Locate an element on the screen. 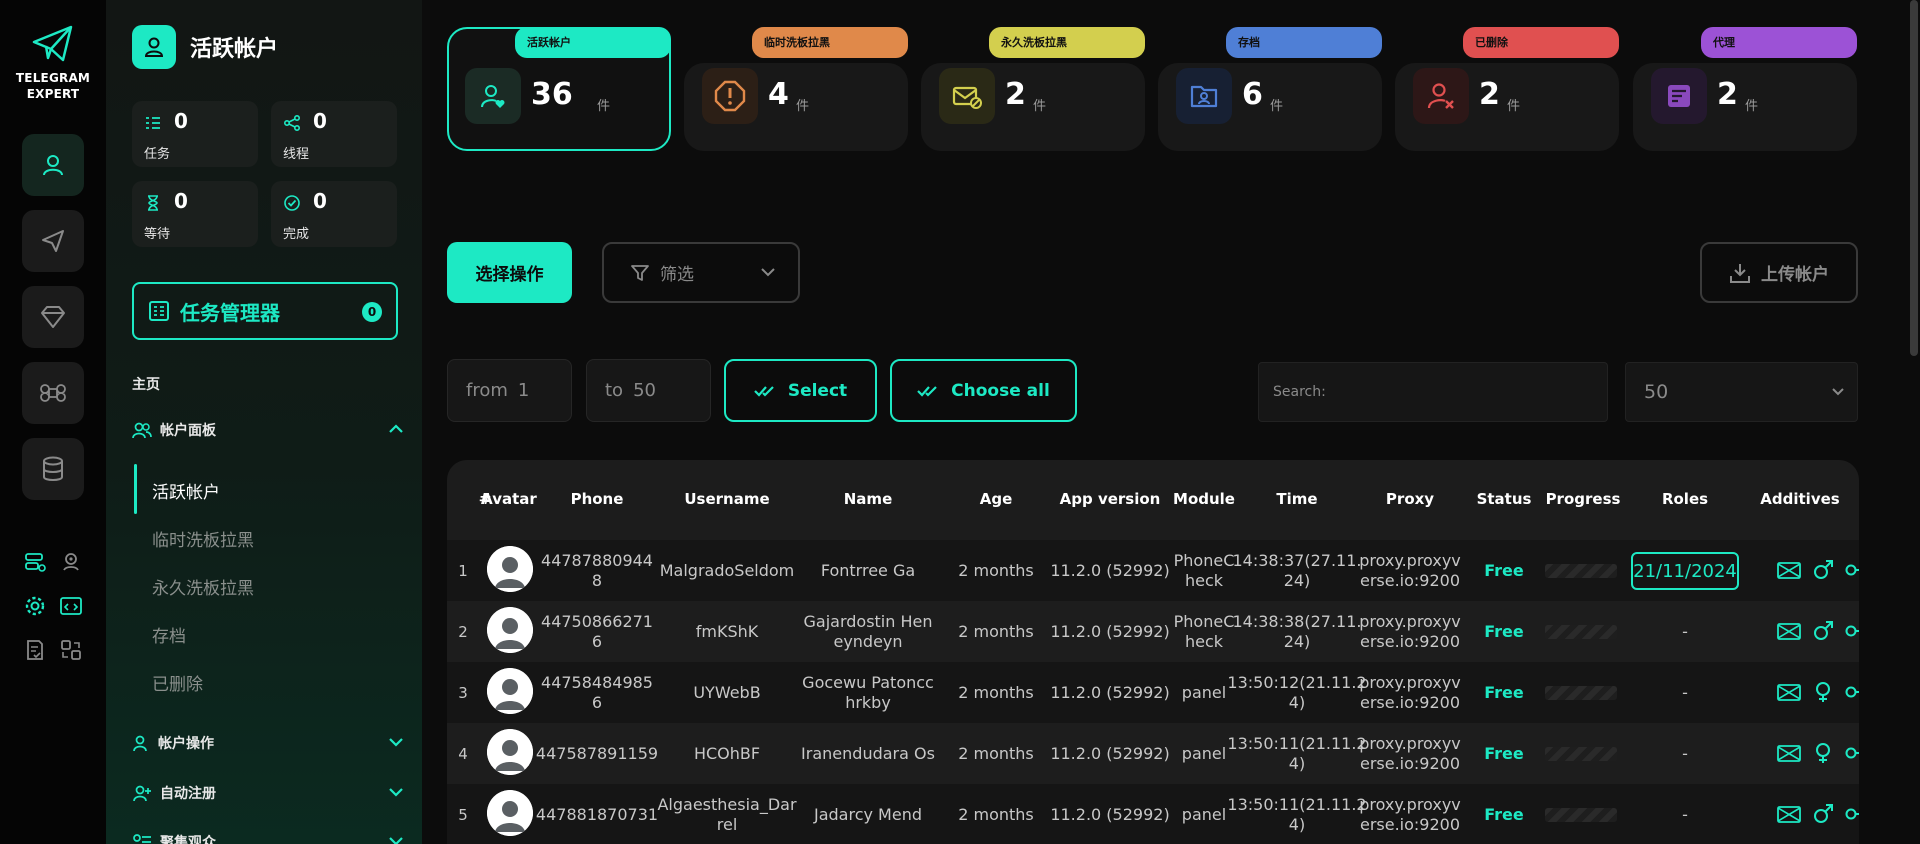 The height and width of the screenshot is (844, 1920). cell-name-line2: hrkby is located at coordinates (868, 702).